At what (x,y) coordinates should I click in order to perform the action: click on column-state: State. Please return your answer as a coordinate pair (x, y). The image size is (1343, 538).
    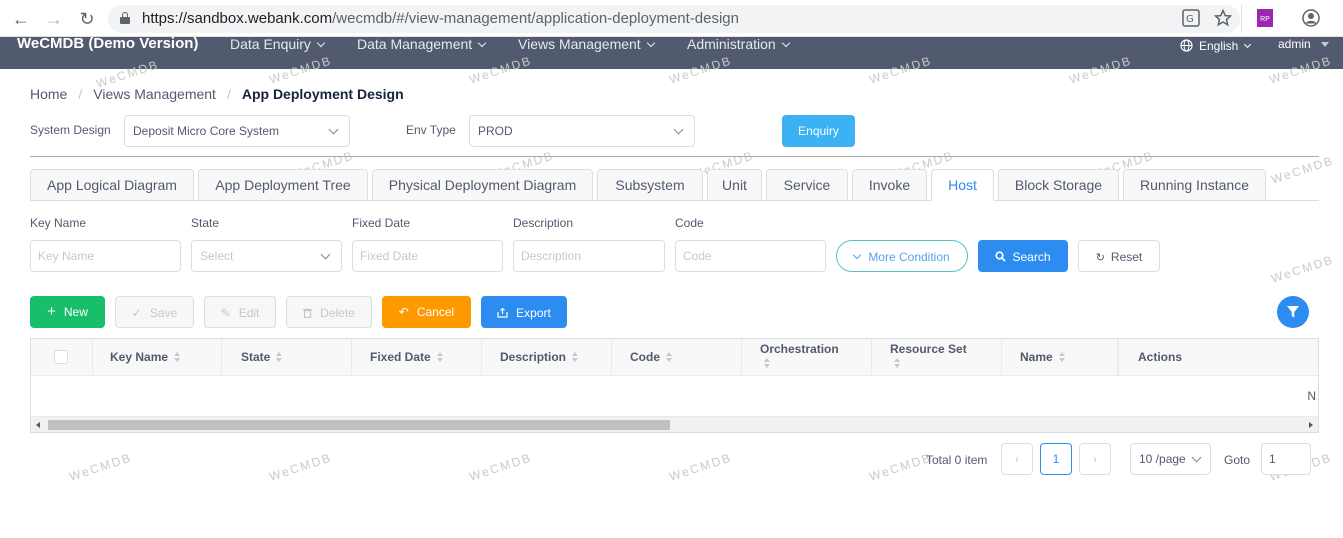
    Looking at the image, I should click on (287, 357).